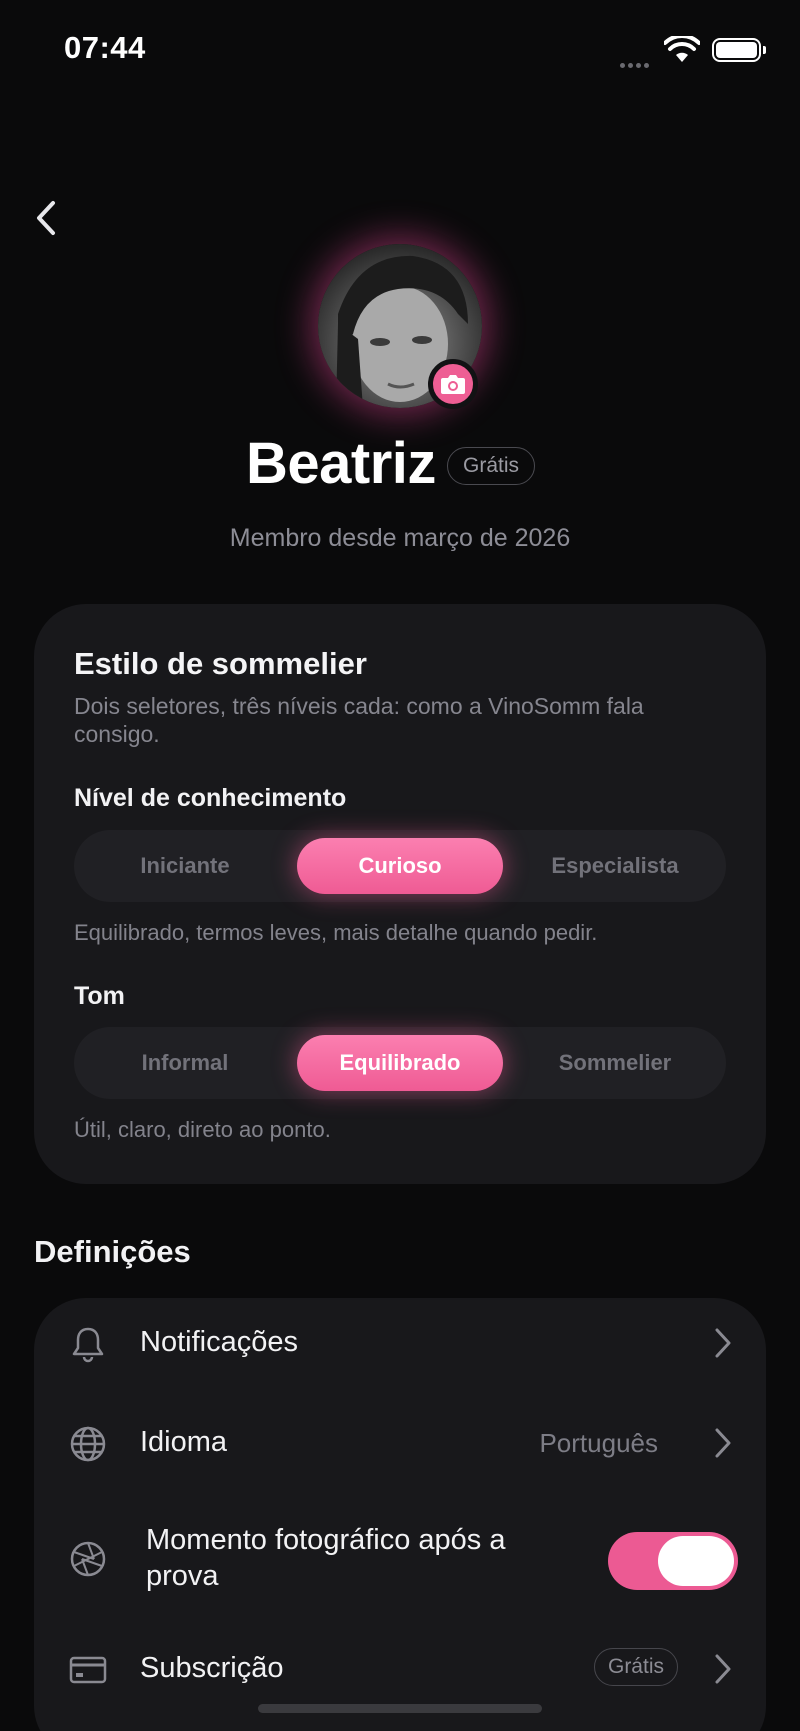  What do you see at coordinates (682, 49) in the screenshot?
I see `wifi-icon` at bounding box center [682, 49].